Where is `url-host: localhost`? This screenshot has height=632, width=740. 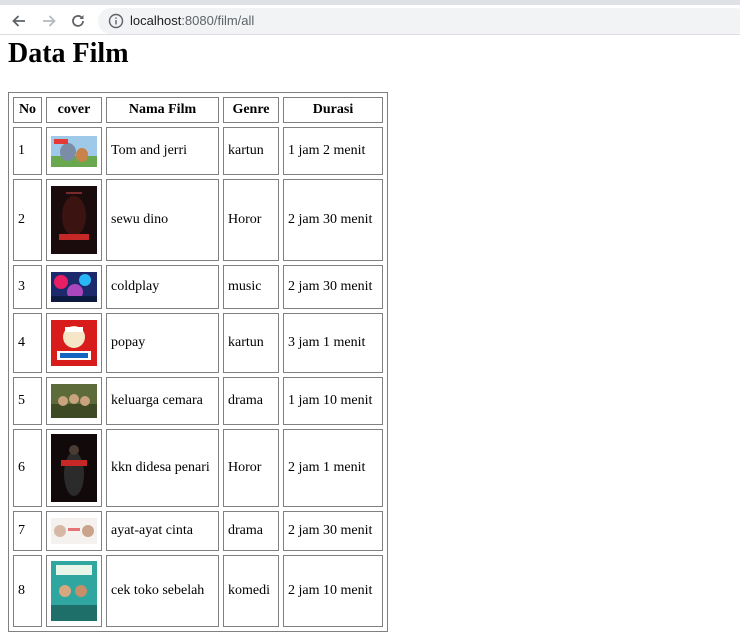 url-host: localhost is located at coordinates (156, 20).